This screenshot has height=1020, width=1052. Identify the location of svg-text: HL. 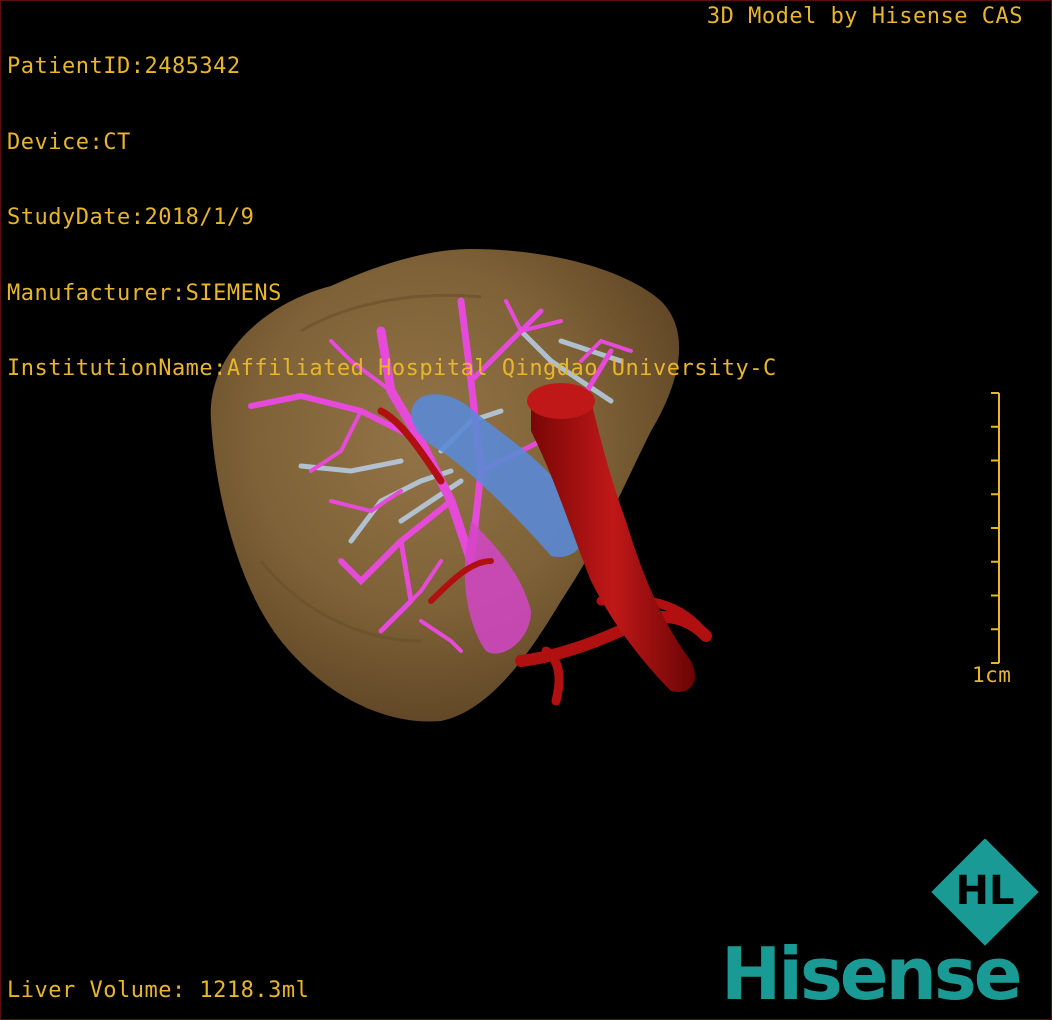
(985, 891).